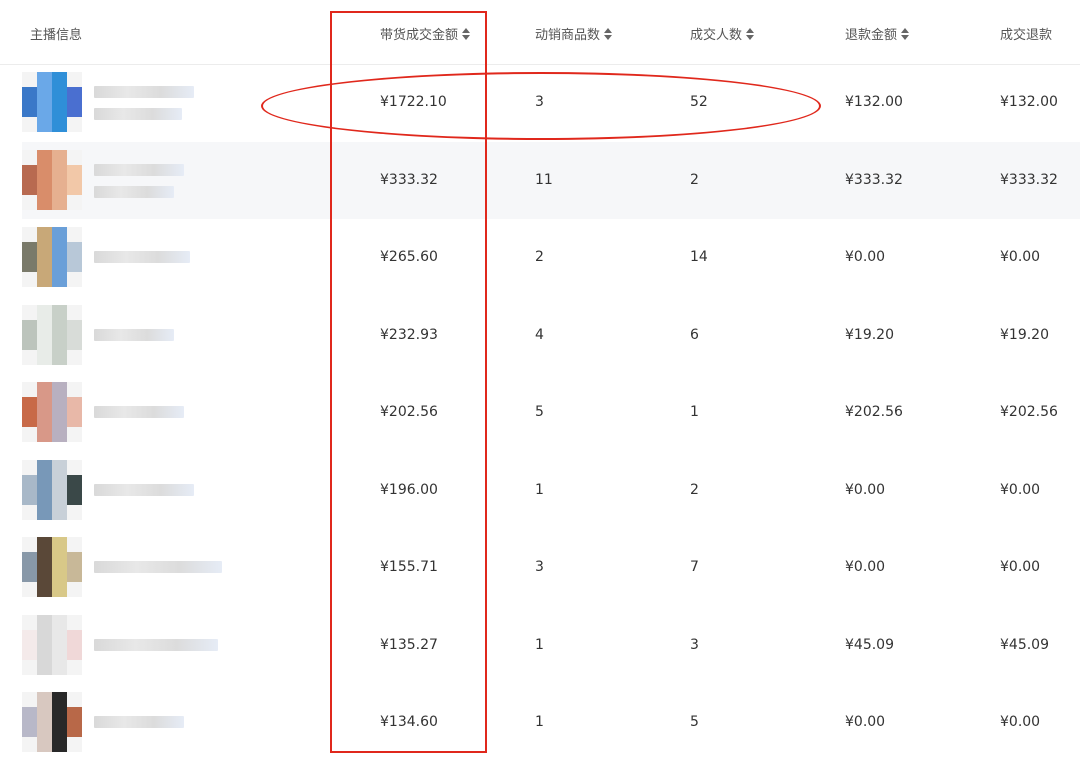 The image size is (1080, 769). What do you see at coordinates (409, 722) in the screenshot?
I see `cell-gmv: ¥134.60` at bounding box center [409, 722].